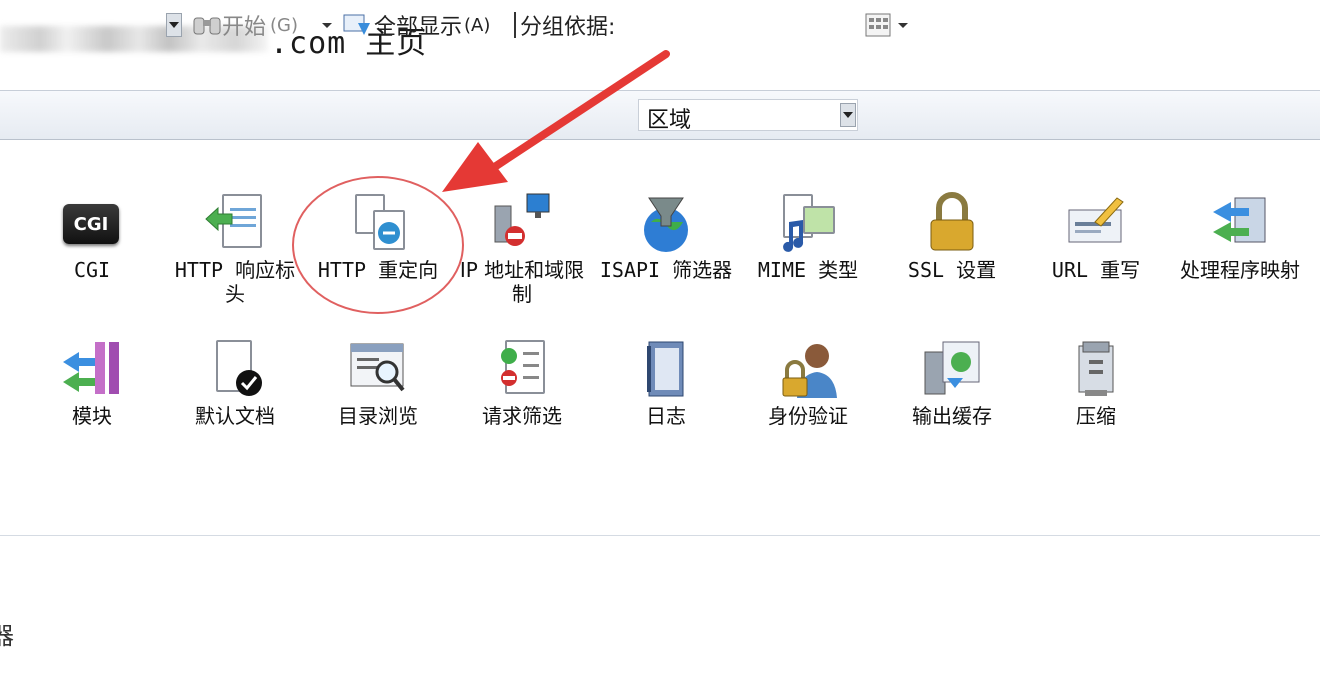 The height and width of the screenshot is (678, 1320). What do you see at coordinates (1096, 369) in the screenshot?
I see `compression-icon` at bounding box center [1096, 369].